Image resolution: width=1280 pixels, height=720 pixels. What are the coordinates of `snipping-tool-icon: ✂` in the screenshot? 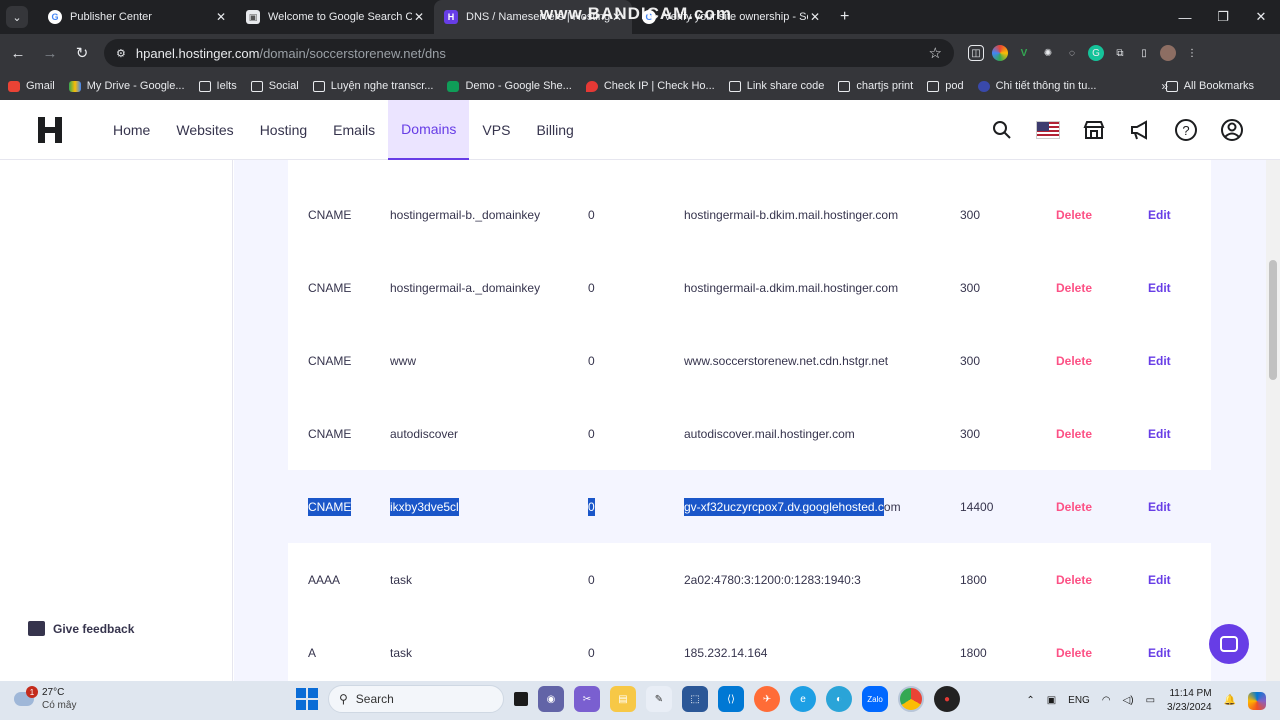 It's located at (587, 699).